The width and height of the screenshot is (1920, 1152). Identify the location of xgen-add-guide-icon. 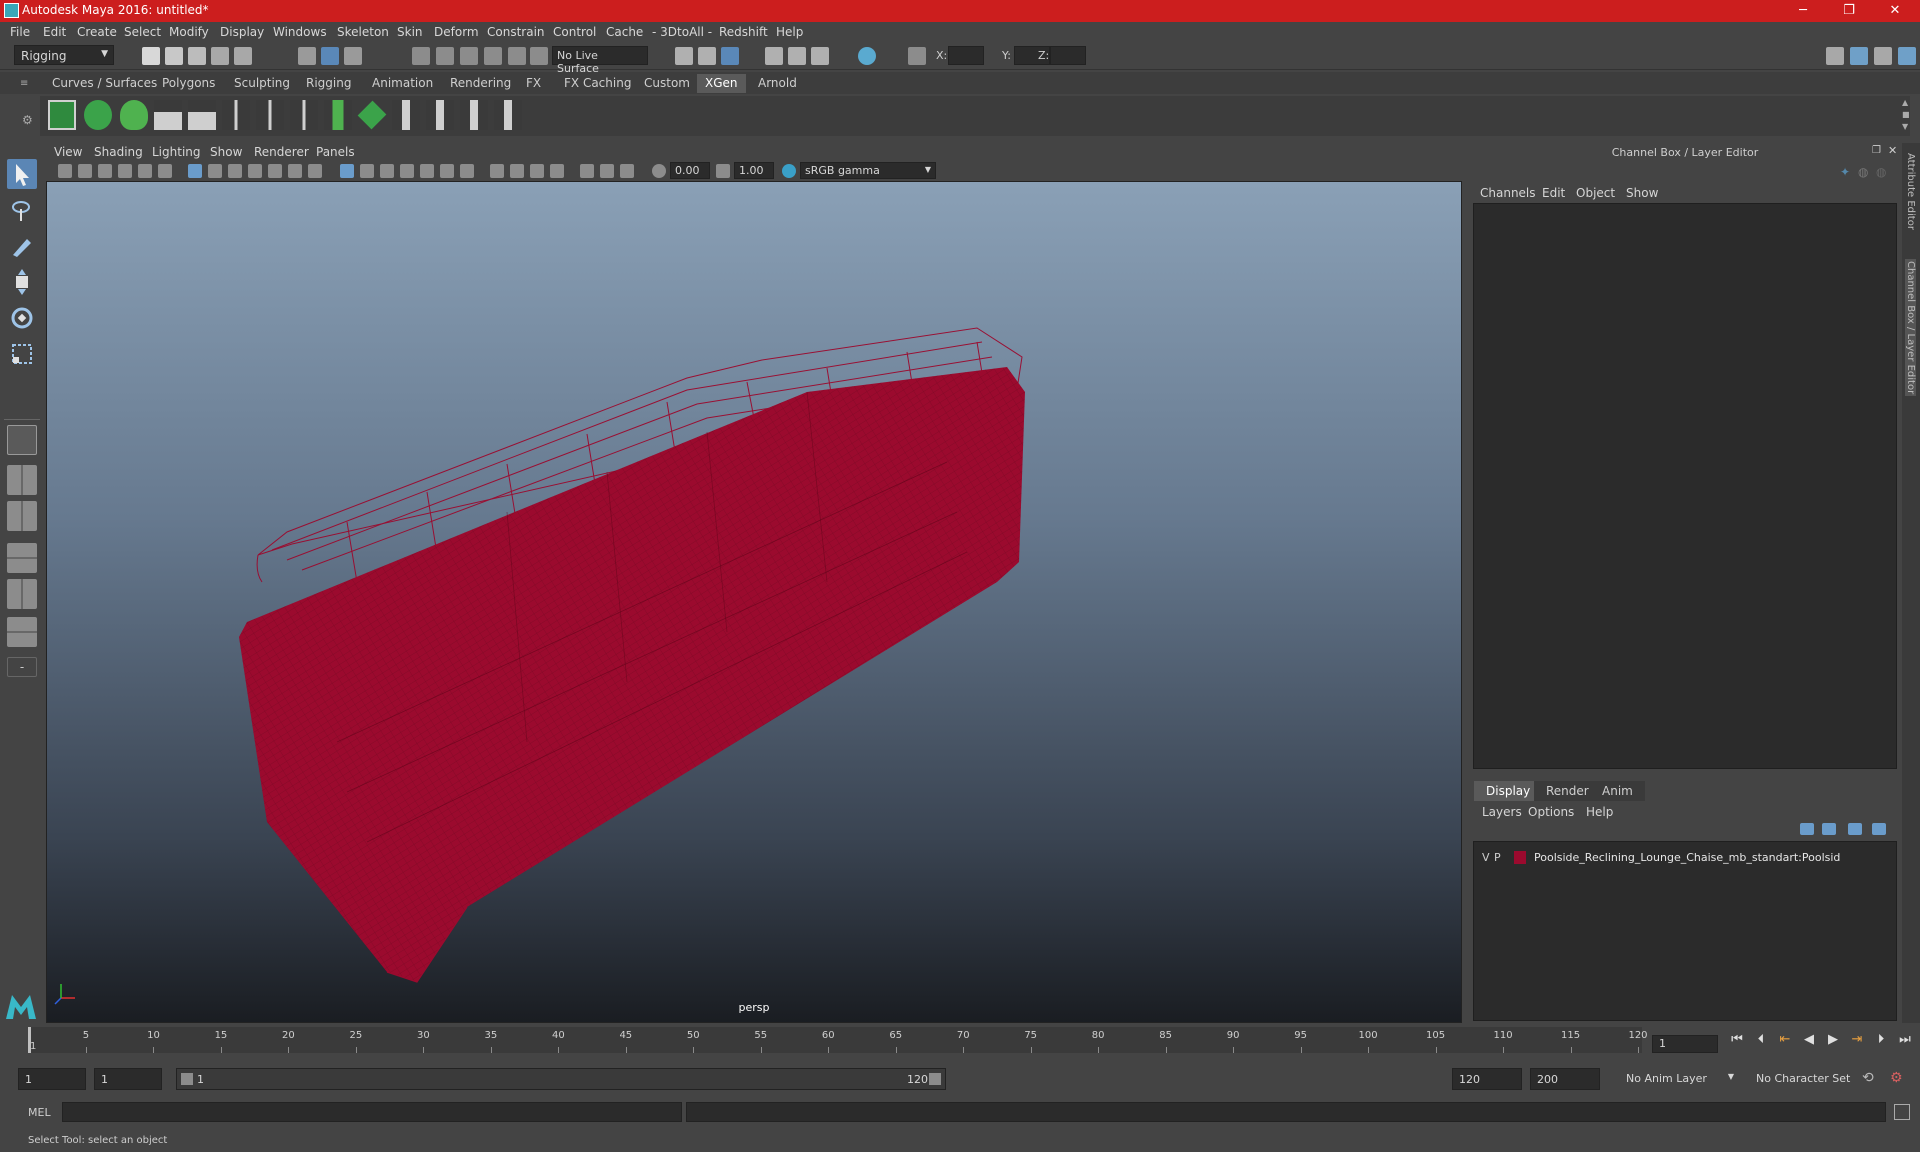
(202, 115).